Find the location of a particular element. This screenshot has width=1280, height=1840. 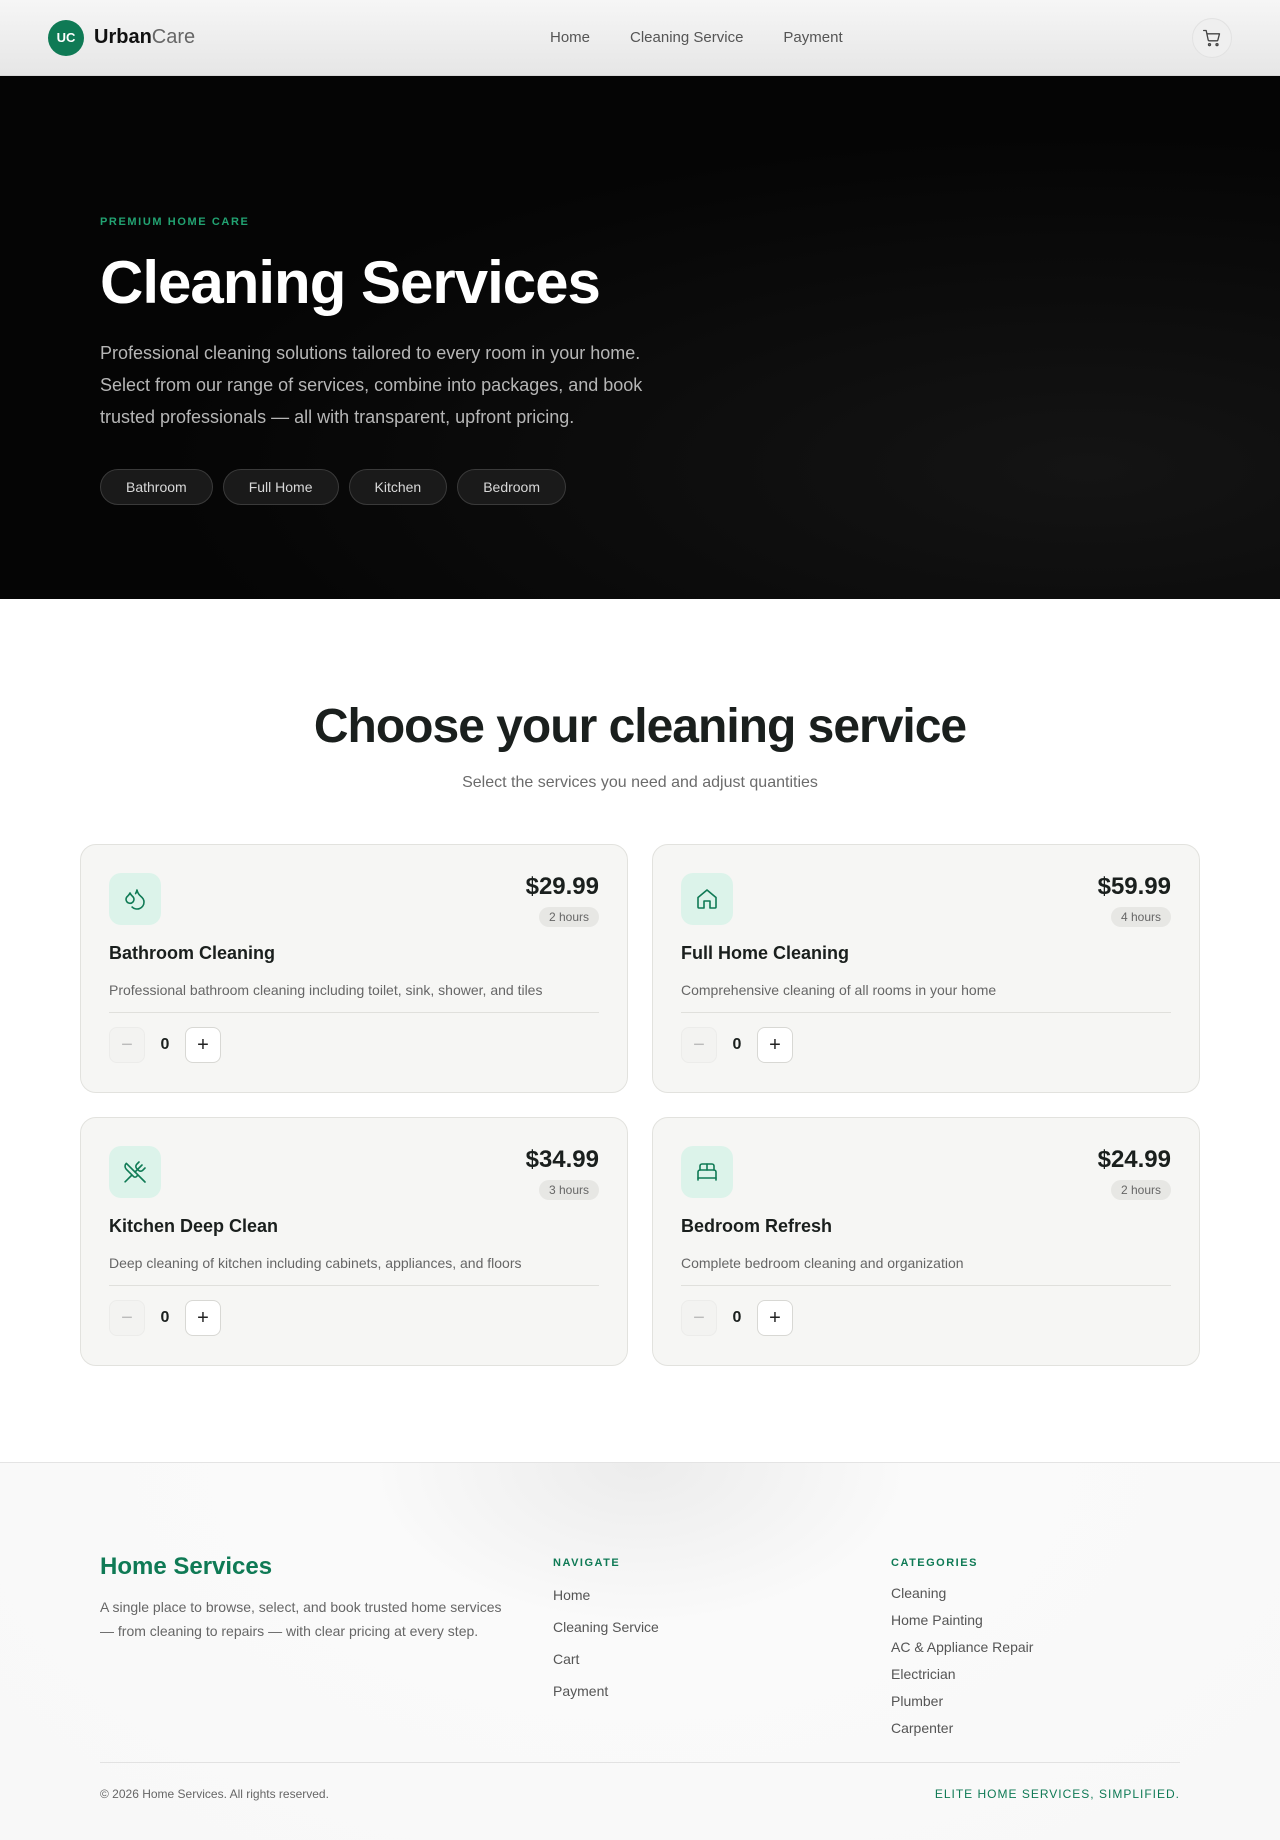

footer-title: Home Services is located at coordinates (186, 1566).